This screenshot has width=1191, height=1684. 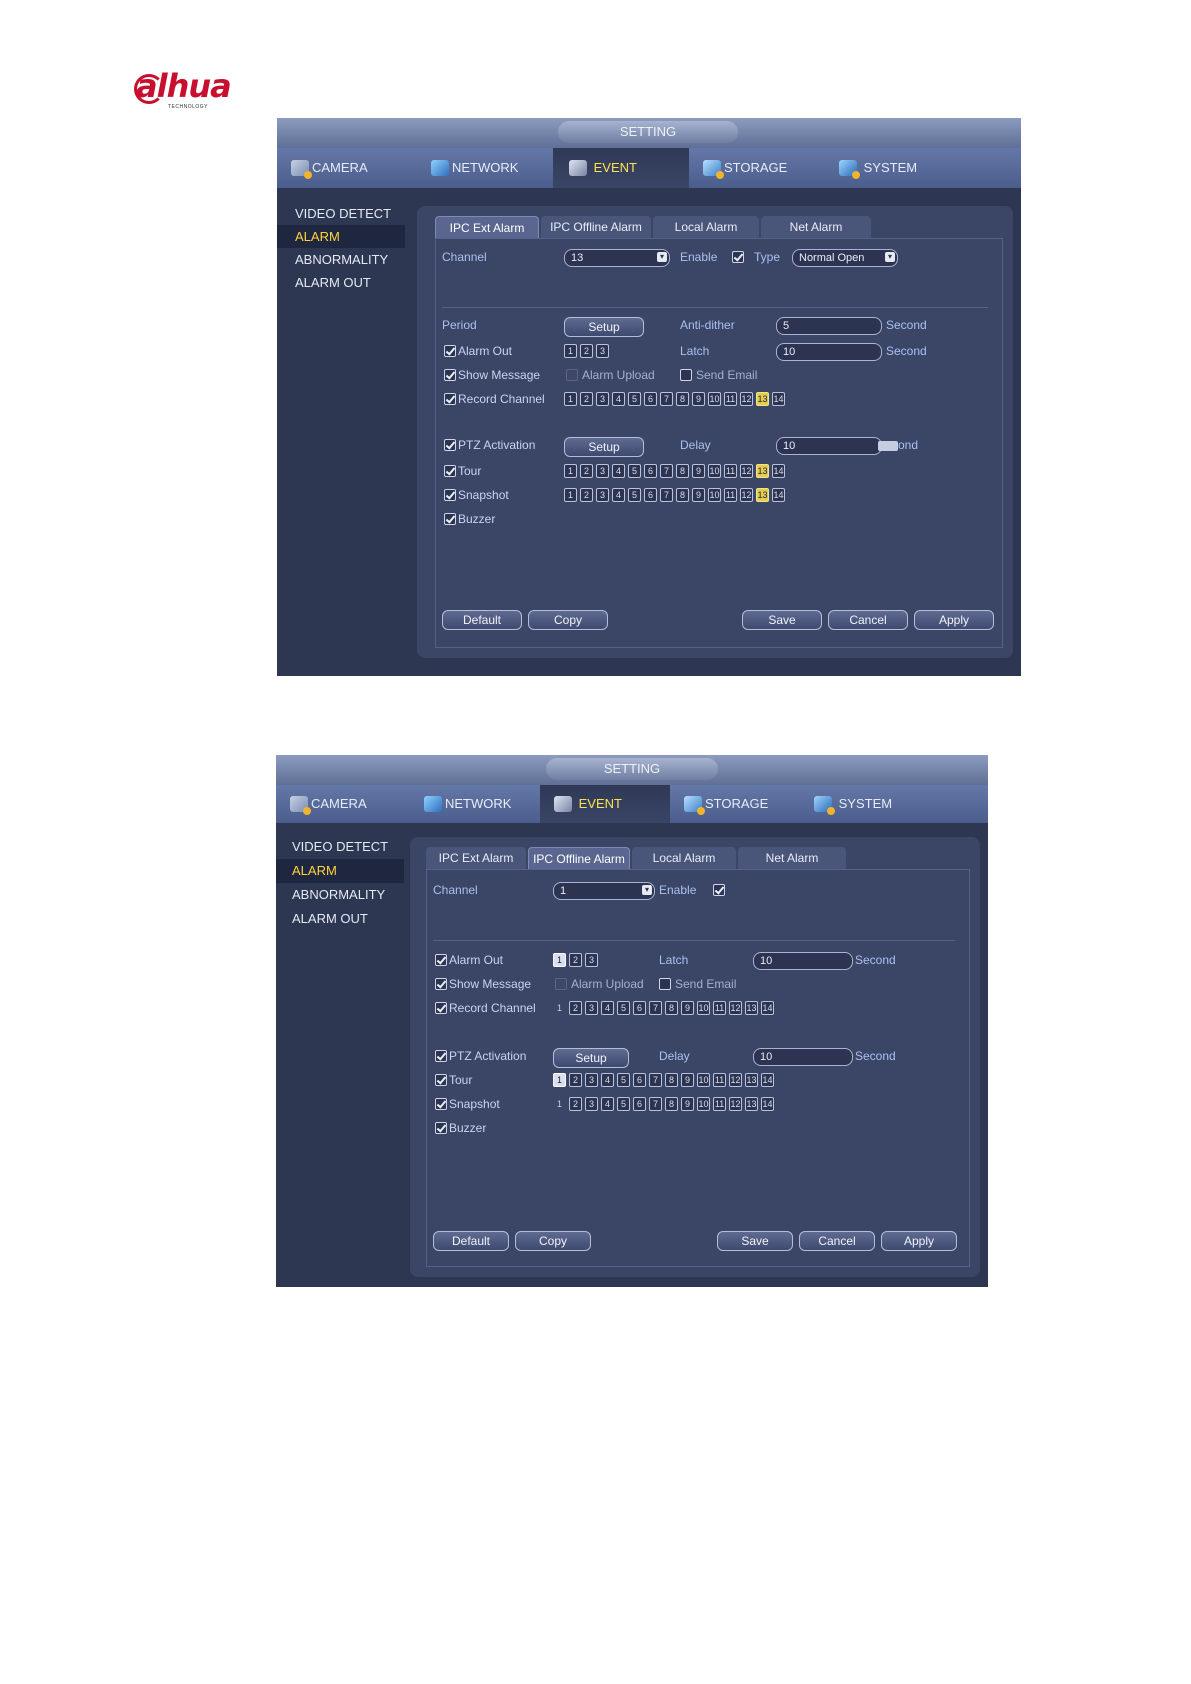 I want to click on tour-channel-3: 3, so click(x=591, y=1080).